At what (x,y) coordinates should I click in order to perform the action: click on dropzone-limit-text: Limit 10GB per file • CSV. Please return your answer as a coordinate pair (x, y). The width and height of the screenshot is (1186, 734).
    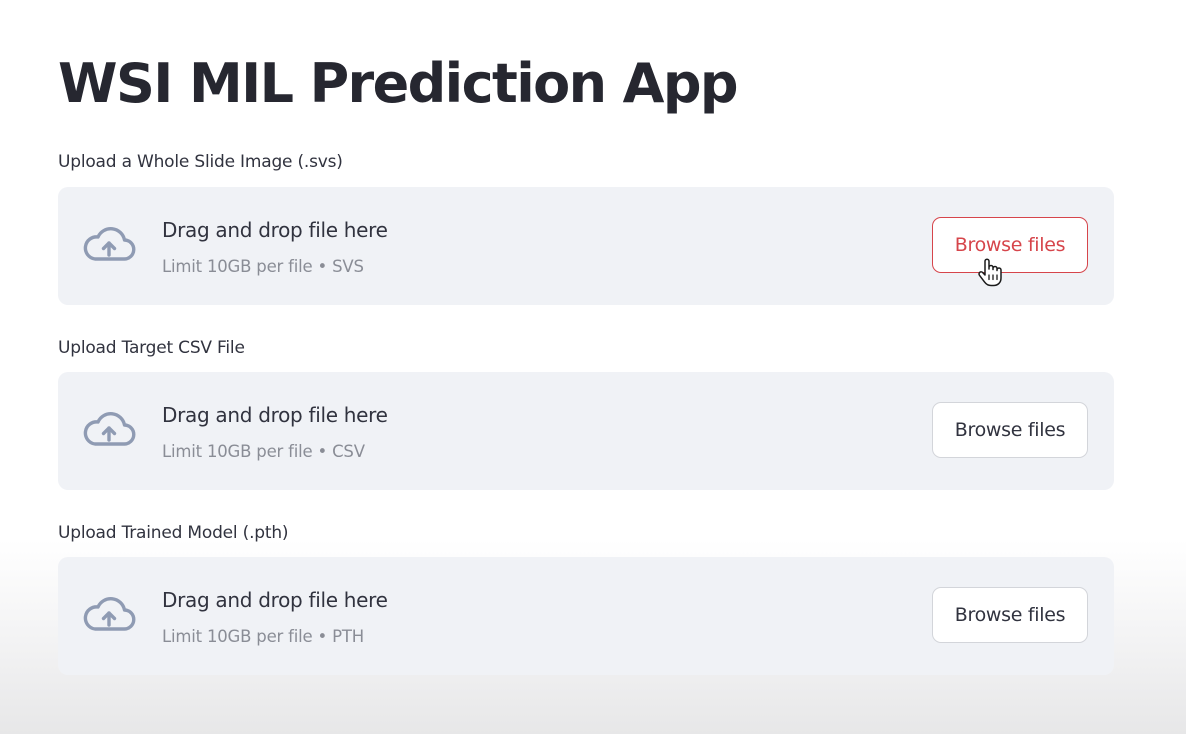
    Looking at the image, I should click on (263, 451).